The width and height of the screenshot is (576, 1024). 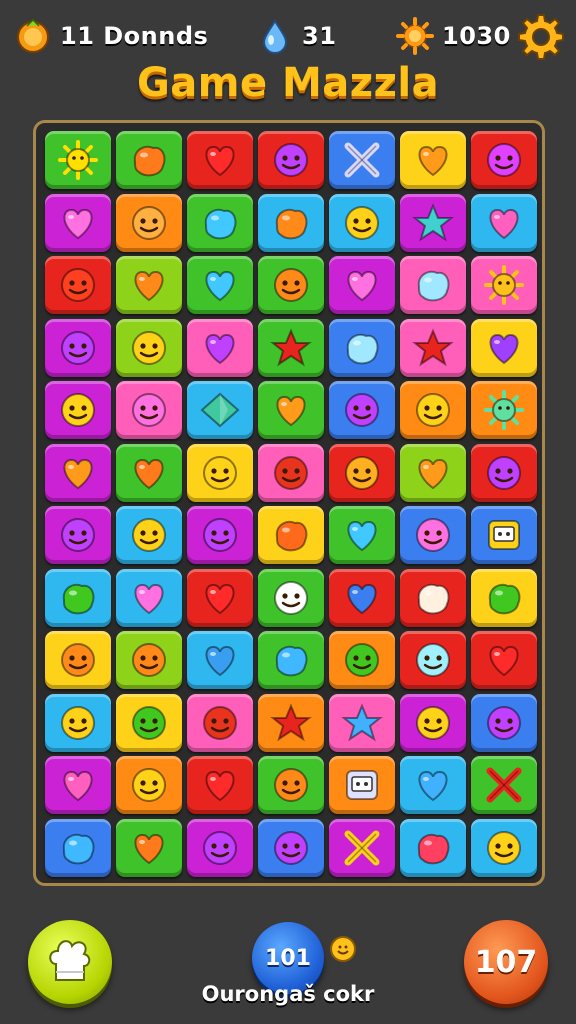 I want to click on tile-r5-c5, so click(x=362, y=410).